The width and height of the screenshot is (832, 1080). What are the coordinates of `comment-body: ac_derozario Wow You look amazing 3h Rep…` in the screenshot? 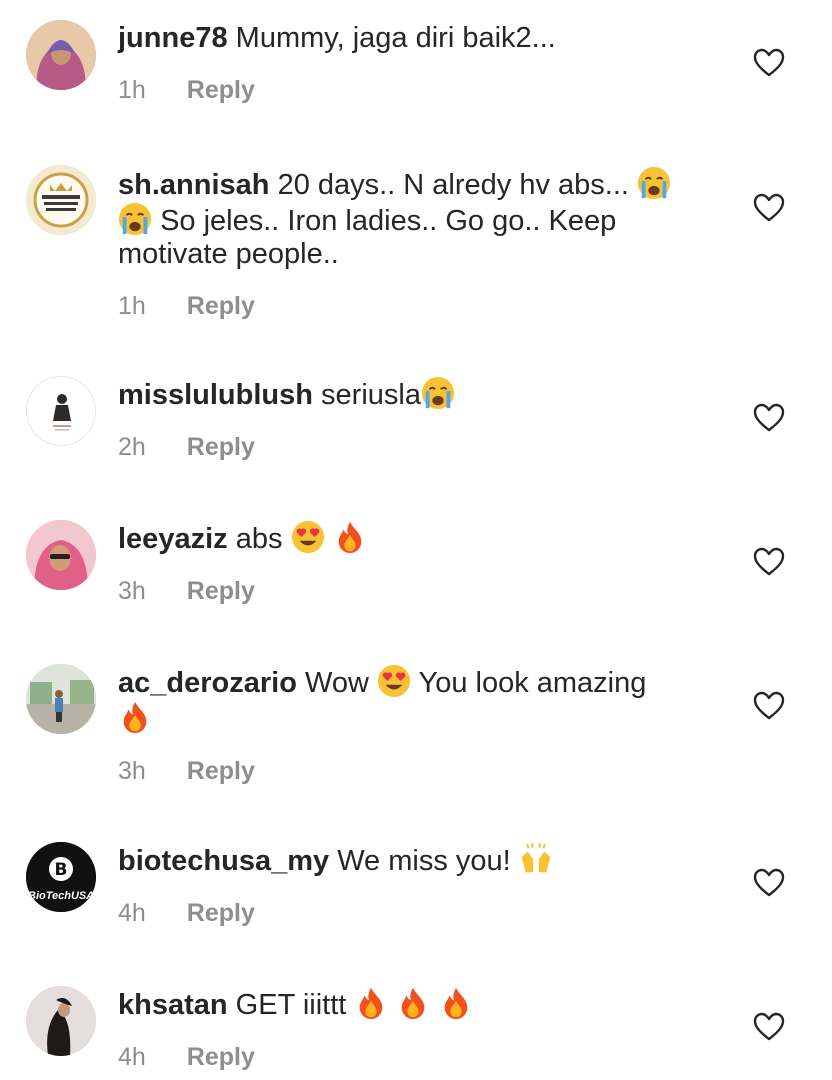 It's located at (408, 725).